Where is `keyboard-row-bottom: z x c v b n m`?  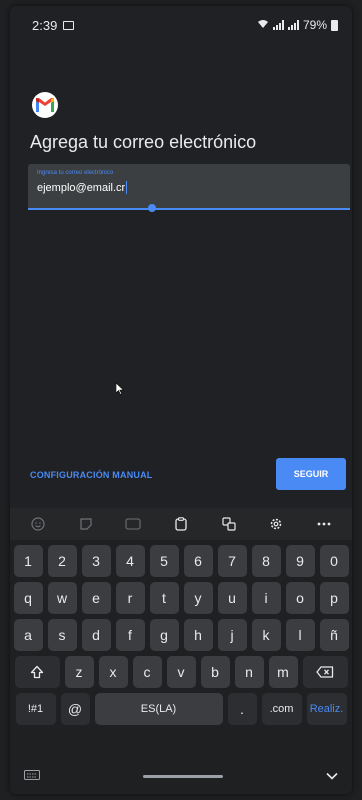 keyboard-row-bottom: z x c v b n m is located at coordinates (181, 672).